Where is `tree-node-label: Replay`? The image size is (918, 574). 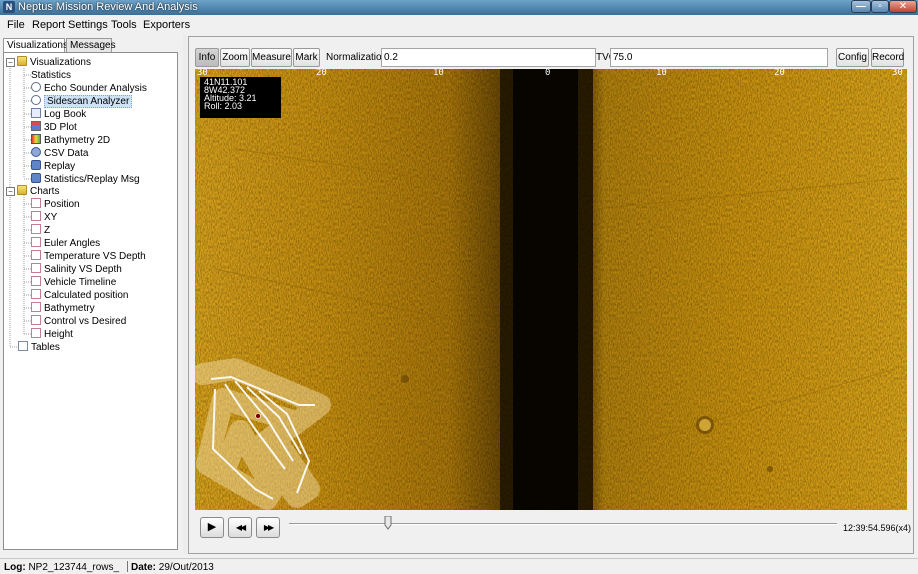
tree-node-label: Replay is located at coordinates (60, 166).